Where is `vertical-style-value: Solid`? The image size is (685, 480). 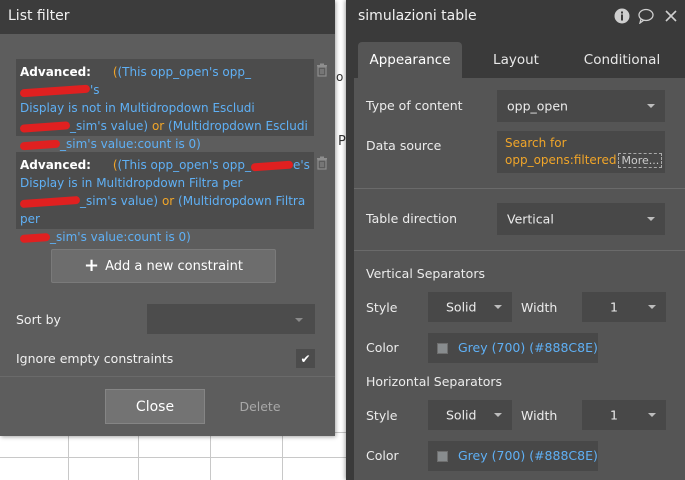
vertical-style-value: Solid is located at coordinates (461, 307).